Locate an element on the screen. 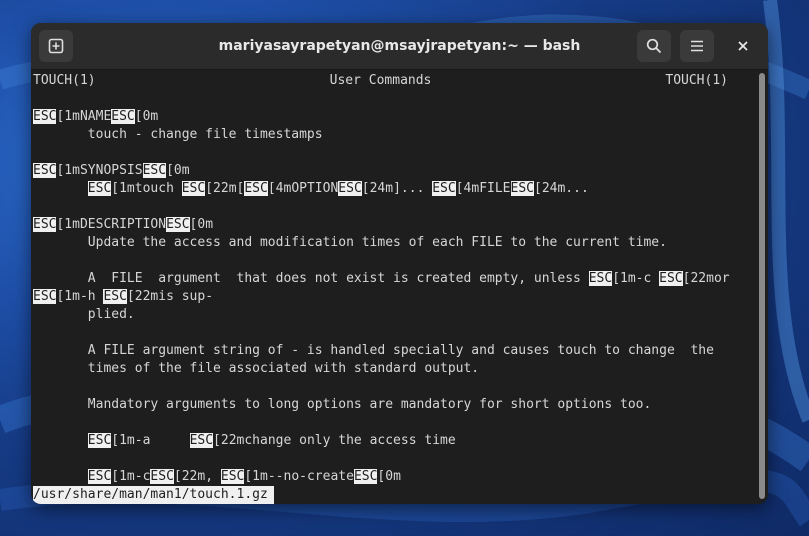  pager-status: /usr/share/man/man1/touch.1.gz is located at coordinates (153, 495).